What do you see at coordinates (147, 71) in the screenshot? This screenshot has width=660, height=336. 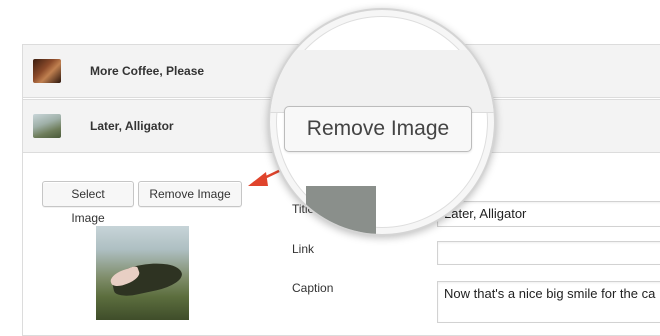 I see `slide-row-title: More Coffee, Please` at bounding box center [147, 71].